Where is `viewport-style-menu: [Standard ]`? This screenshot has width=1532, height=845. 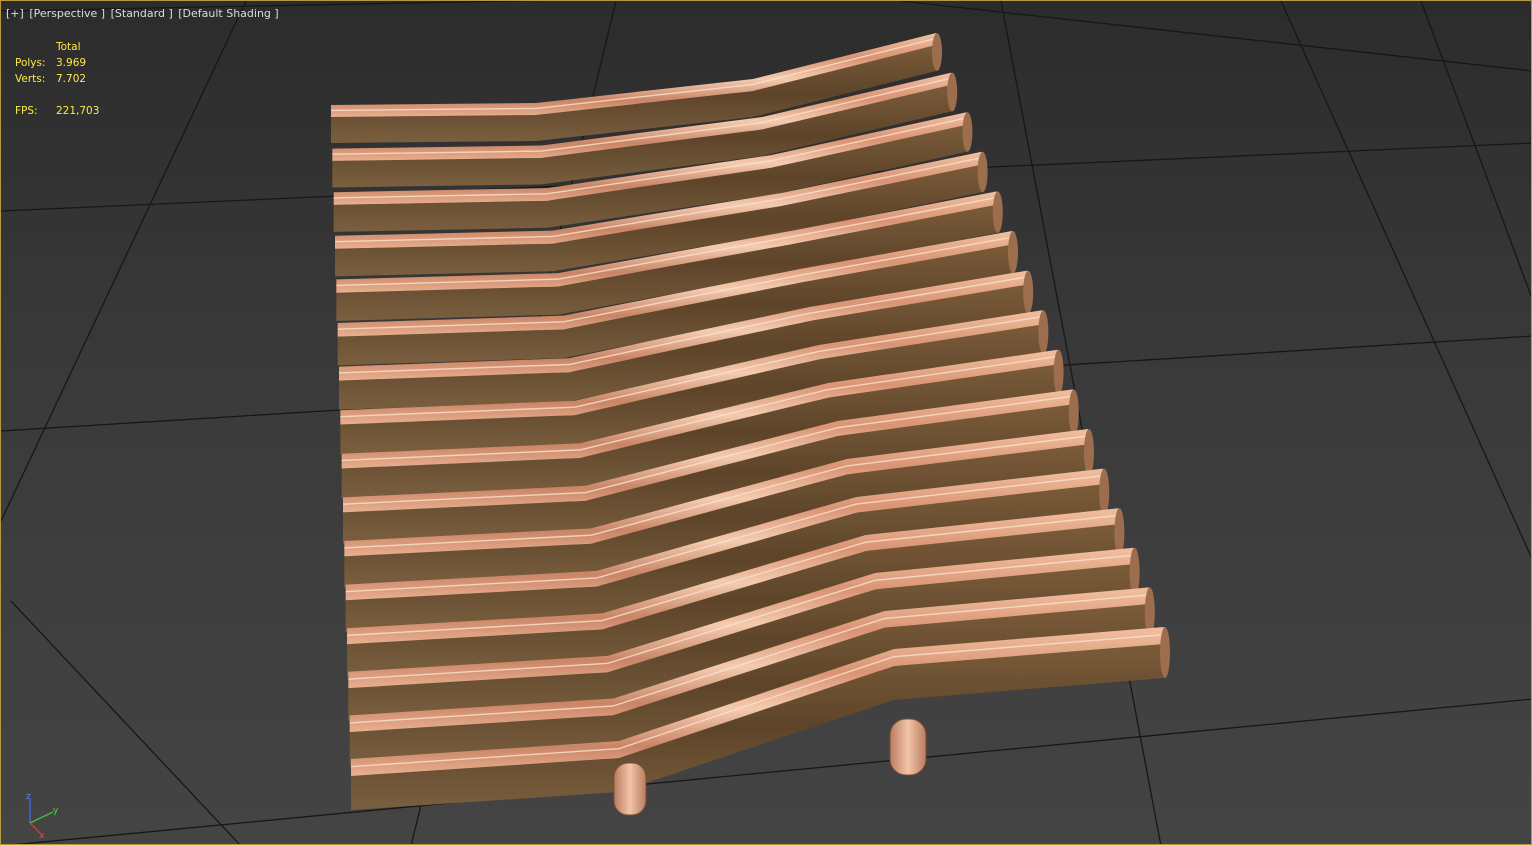
viewport-style-menu: [Standard ] is located at coordinates (142, 13).